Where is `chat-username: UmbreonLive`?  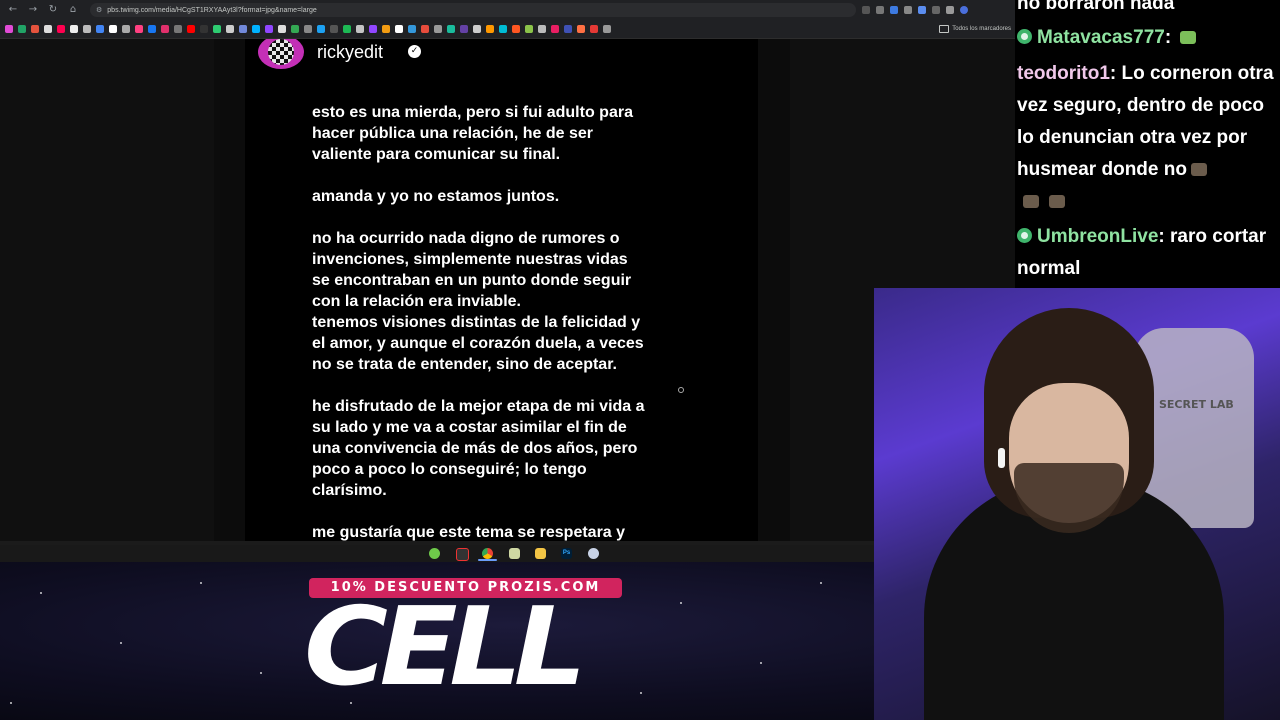 chat-username: UmbreonLive is located at coordinates (1098, 236).